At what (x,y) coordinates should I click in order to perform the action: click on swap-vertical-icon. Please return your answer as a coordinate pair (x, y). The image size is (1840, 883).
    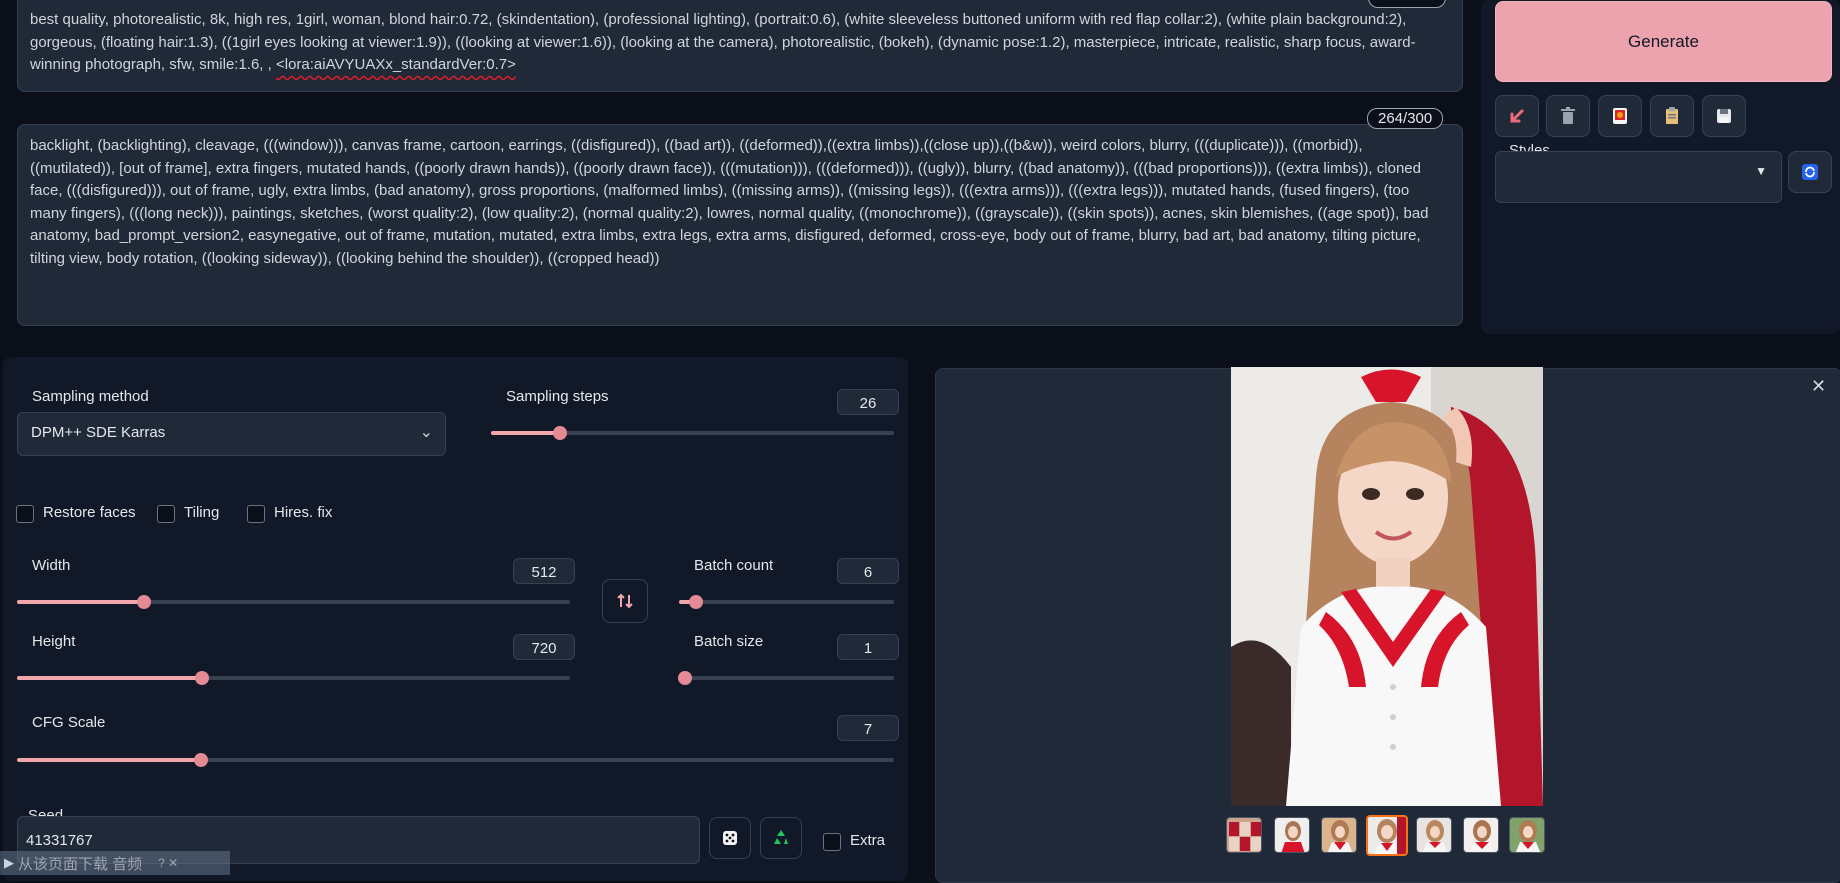
    Looking at the image, I should click on (625, 601).